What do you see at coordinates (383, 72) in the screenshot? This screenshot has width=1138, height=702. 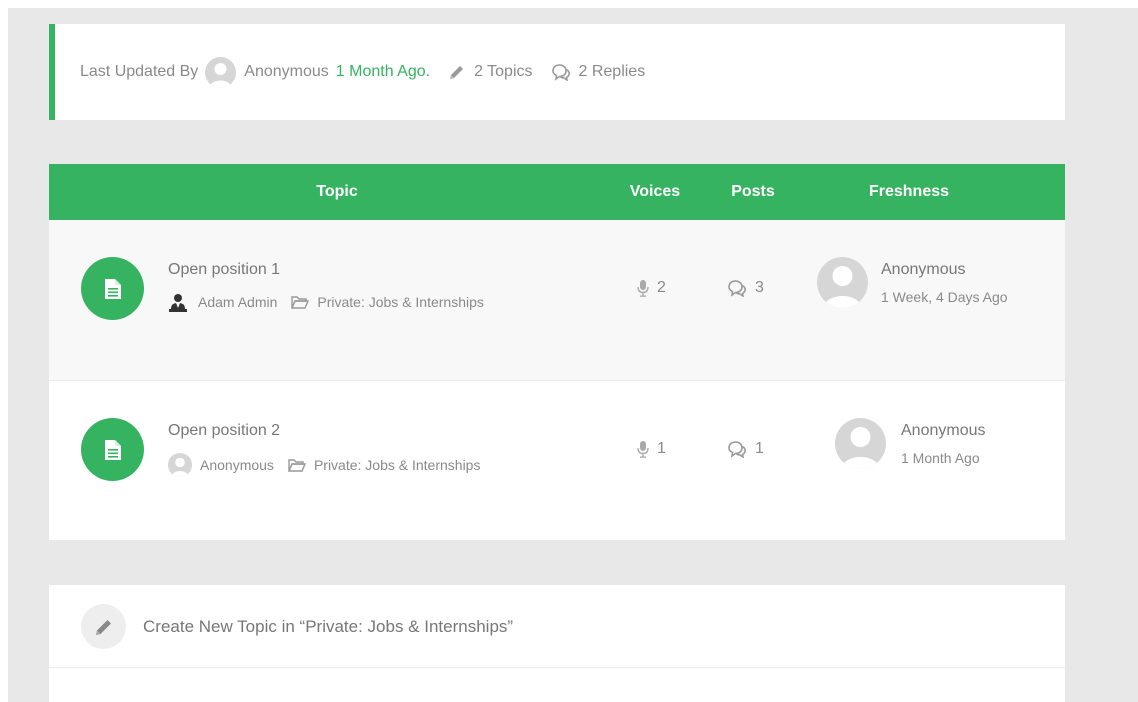 I see `last-updated-time: 1 Month Ago.` at bounding box center [383, 72].